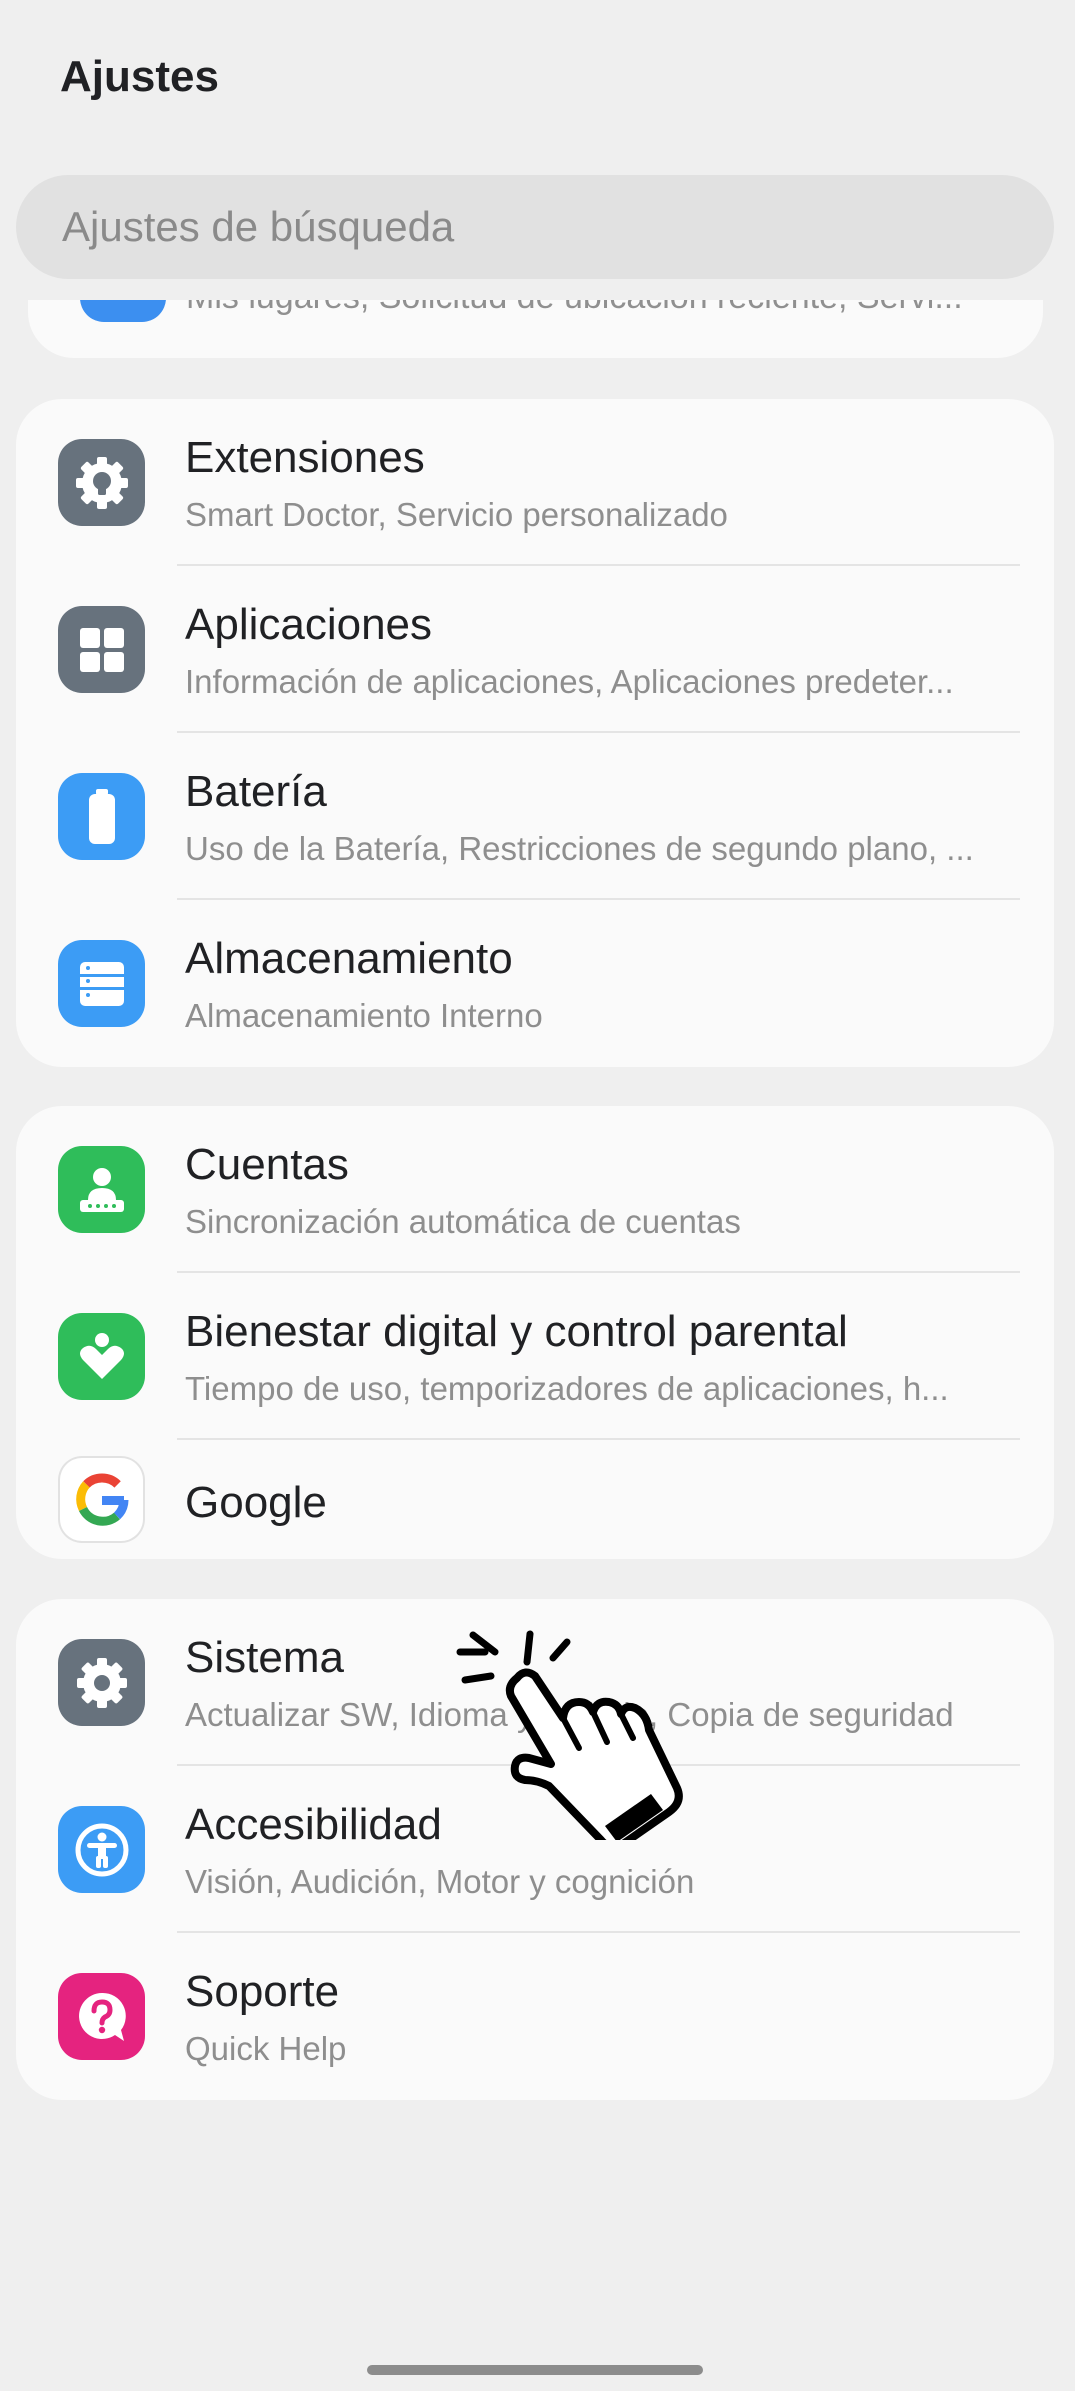 The height and width of the screenshot is (2391, 1075). I want to click on apps-grid-icon, so click(101, 649).